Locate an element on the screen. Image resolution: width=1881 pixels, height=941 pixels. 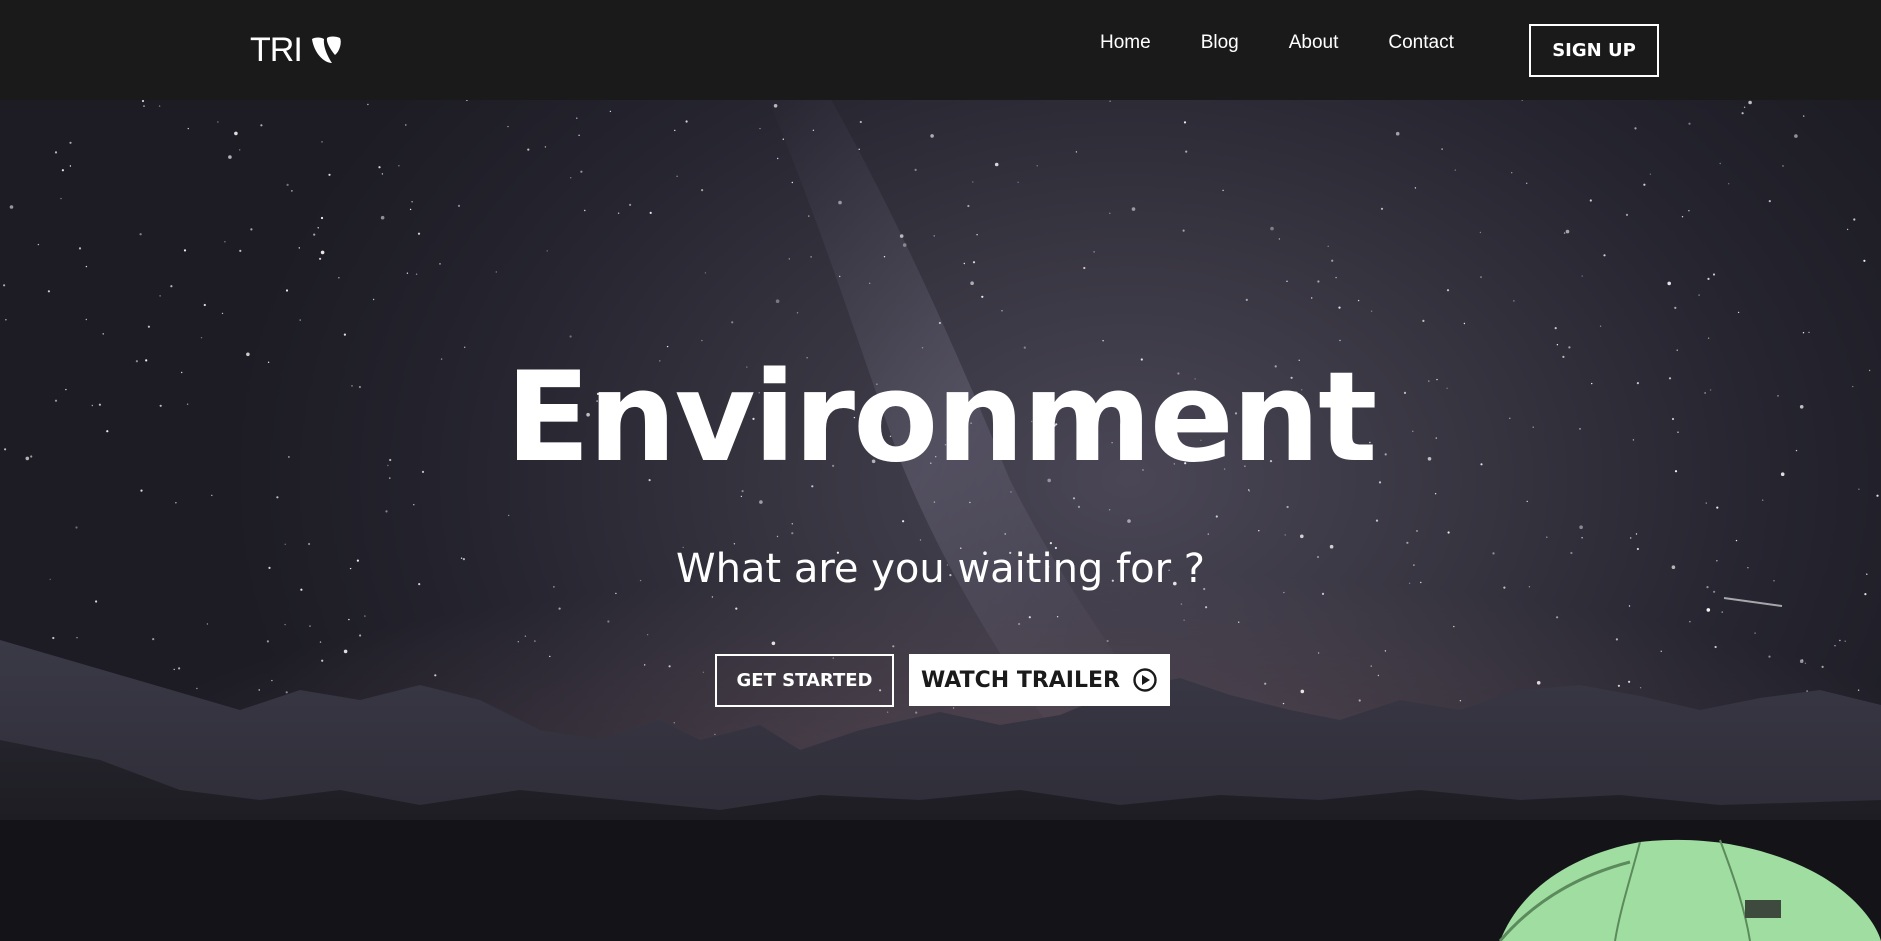
nav-home-link: Home is located at coordinates (1125, 43).